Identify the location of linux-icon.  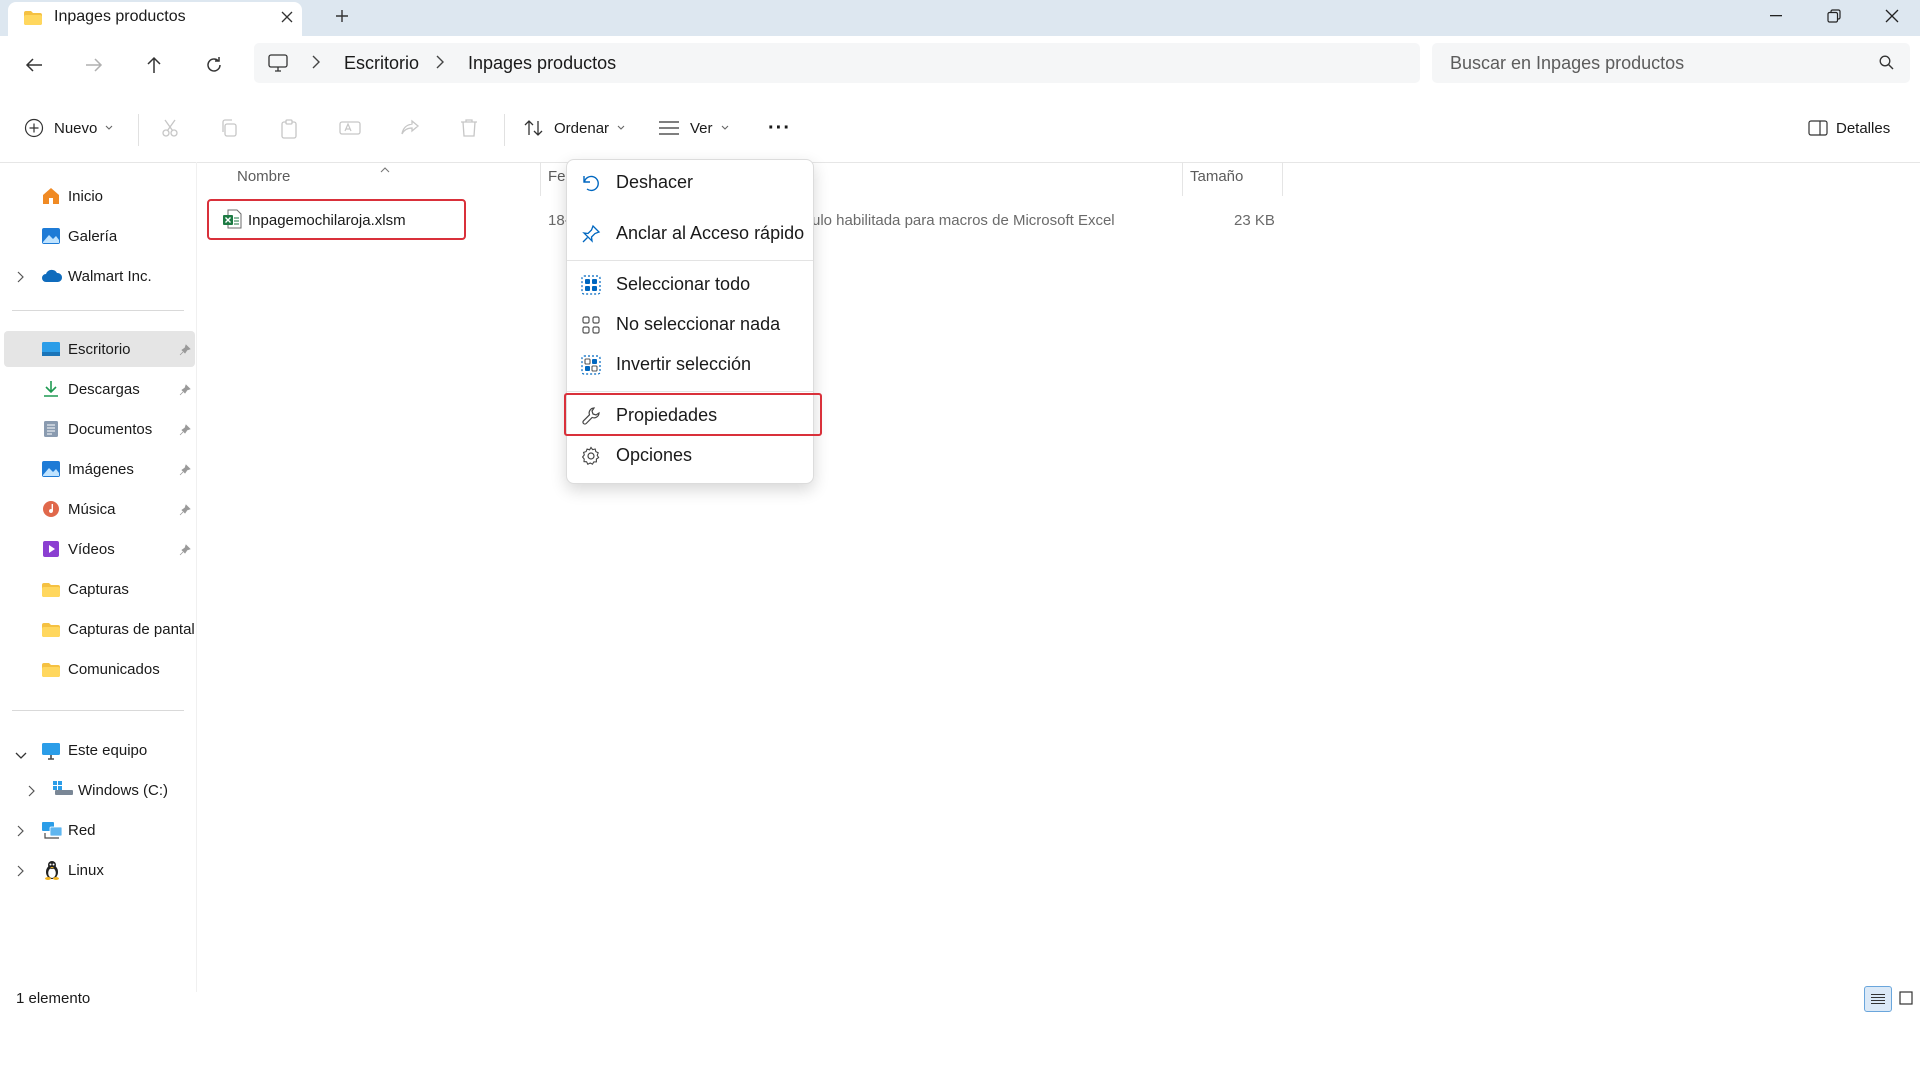
(52, 872).